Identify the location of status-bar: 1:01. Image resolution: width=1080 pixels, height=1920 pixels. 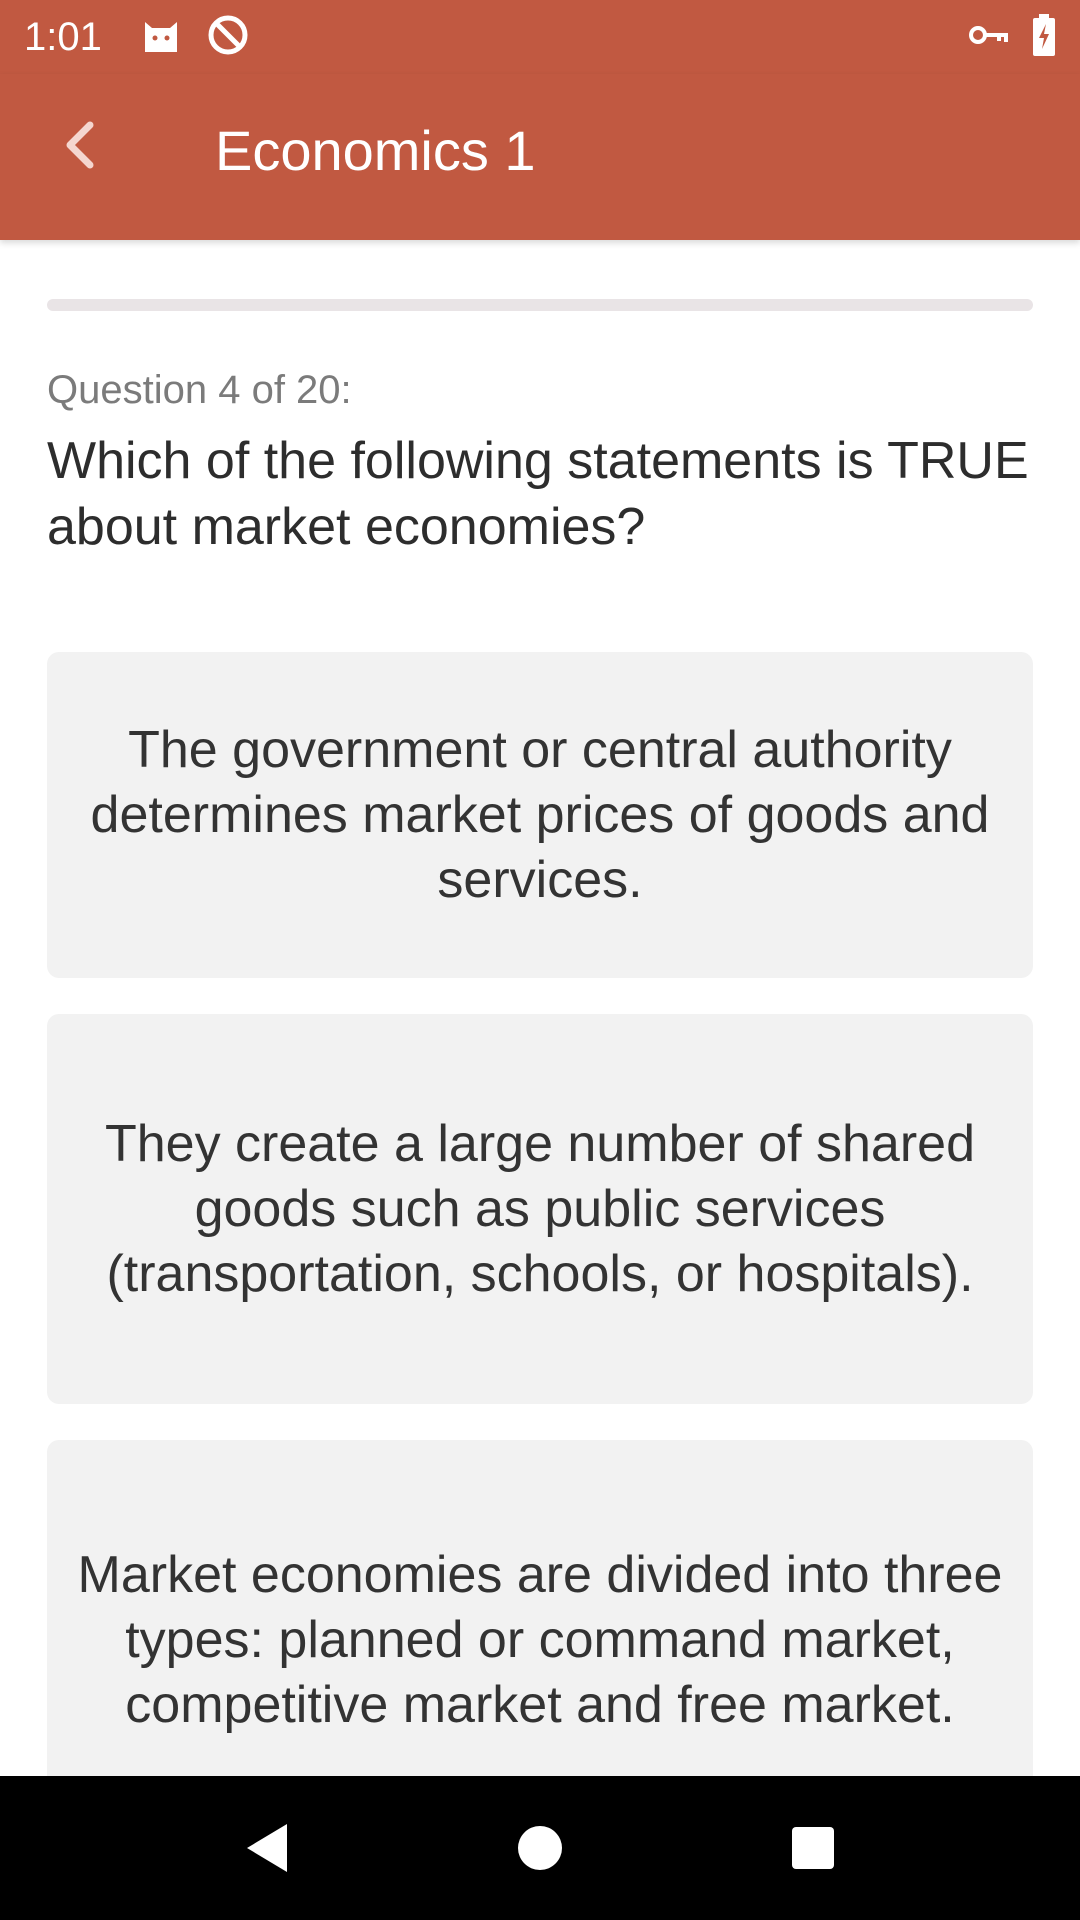
(540, 37).